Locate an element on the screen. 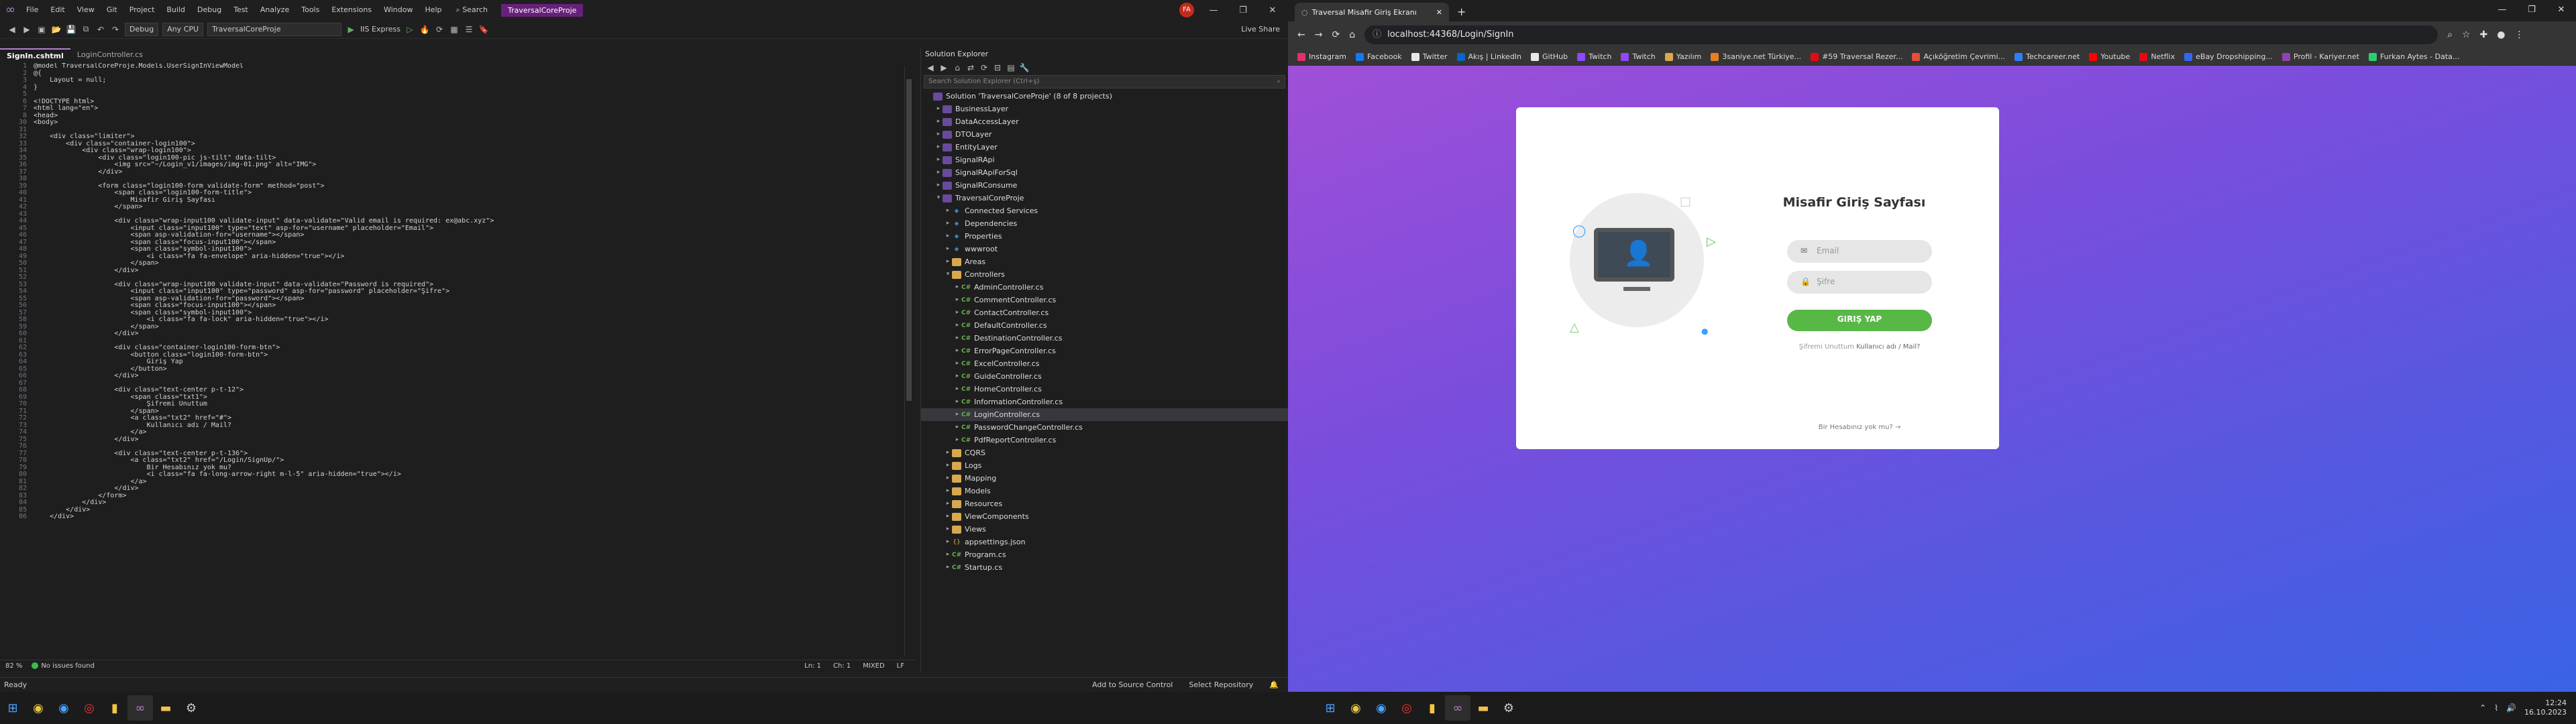 Image resolution: width=2576 pixels, height=724 pixels. sync-icon: ⟳ is located at coordinates (984, 67).